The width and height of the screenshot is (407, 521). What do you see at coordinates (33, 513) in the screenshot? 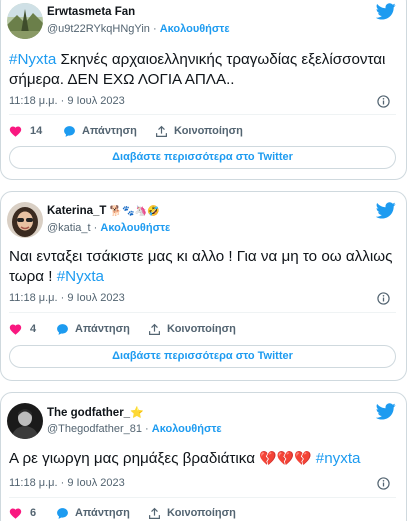
I see `like-count: 6` at bounding box center [33, 513].